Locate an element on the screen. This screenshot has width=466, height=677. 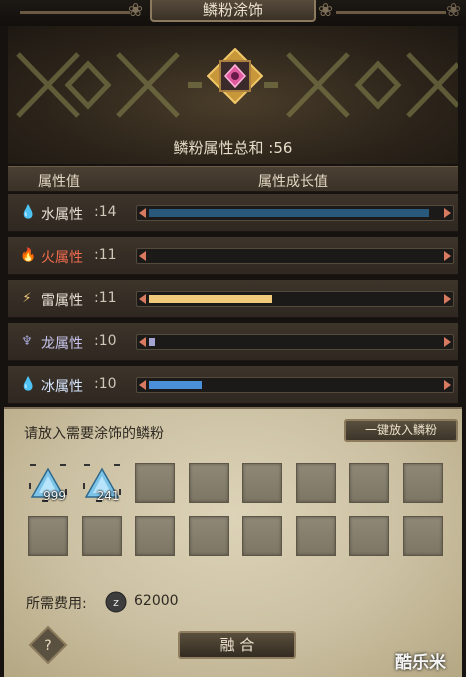
attribute-row: 💧 水属性 :14 is located at coordinates (233, 213).